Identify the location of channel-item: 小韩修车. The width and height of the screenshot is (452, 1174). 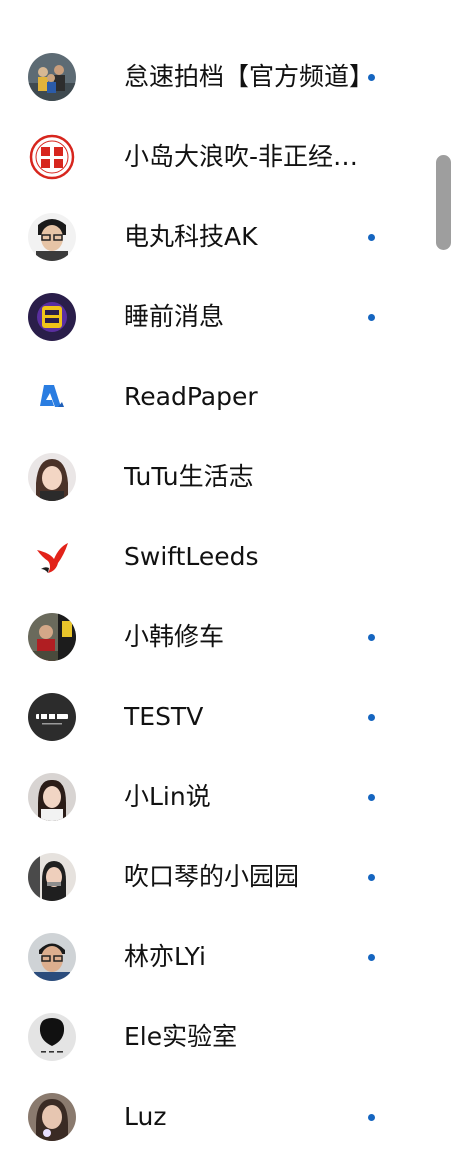
(226, 637).